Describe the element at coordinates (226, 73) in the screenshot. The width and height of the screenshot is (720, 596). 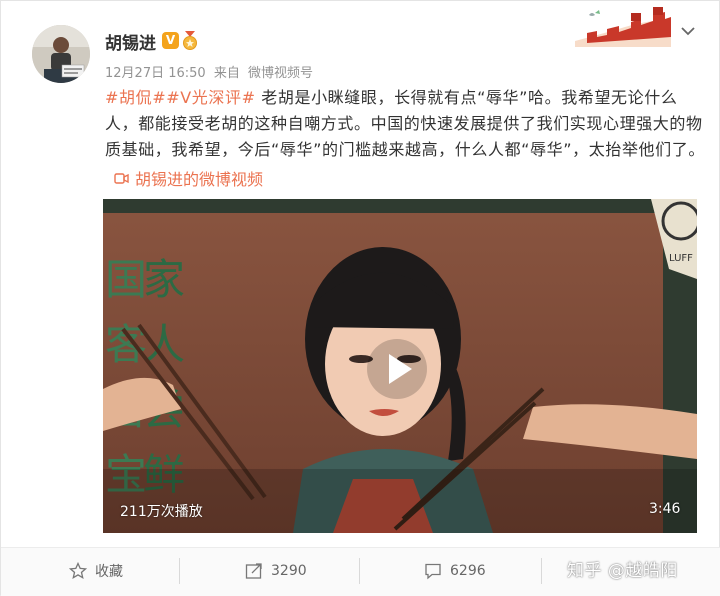
I see `source-prefix: 来自` at that location.